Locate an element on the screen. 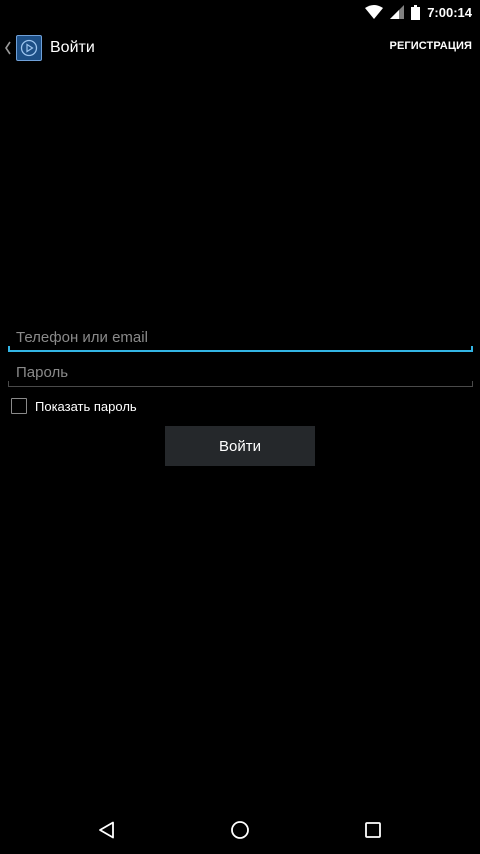  password-field is located at coordinates (240, 369).